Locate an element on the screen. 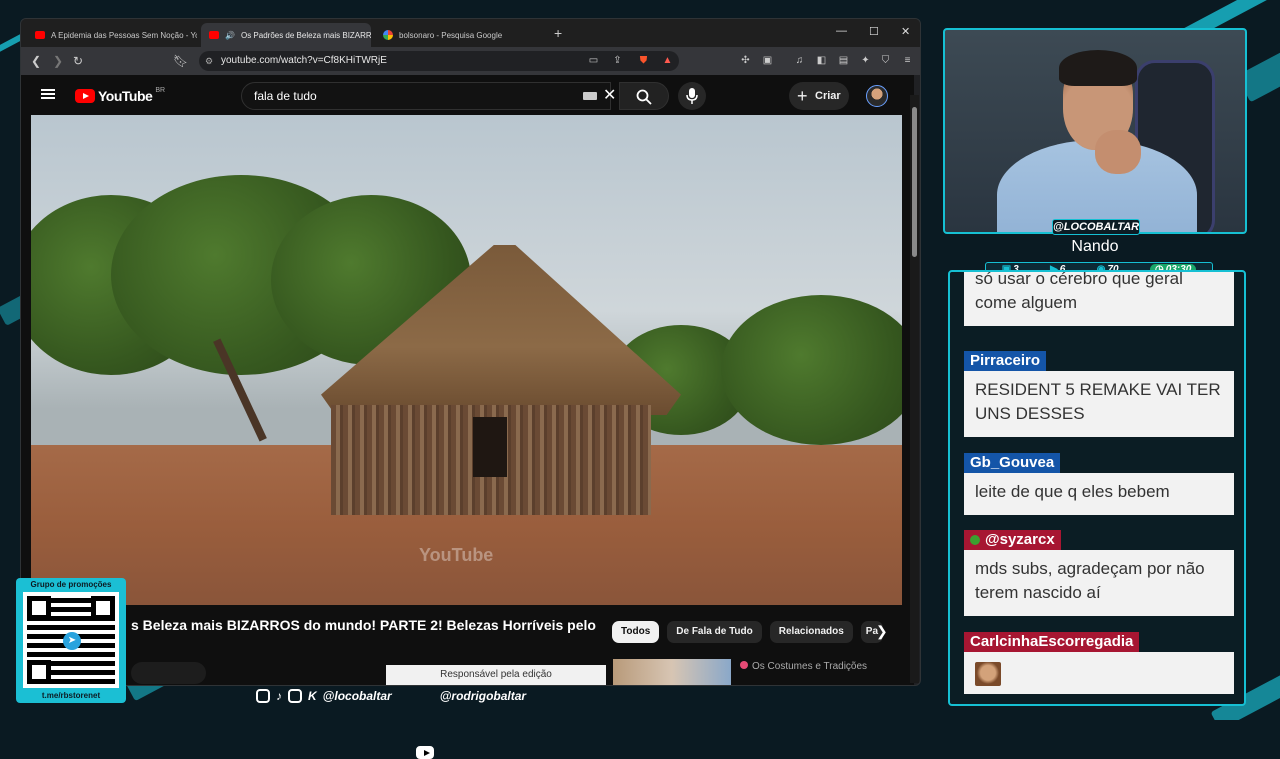 Image resolution: width=1280 pixels, height=759 pixels. youtube-logo: YouTube BR is located at coordinates (120, 95).